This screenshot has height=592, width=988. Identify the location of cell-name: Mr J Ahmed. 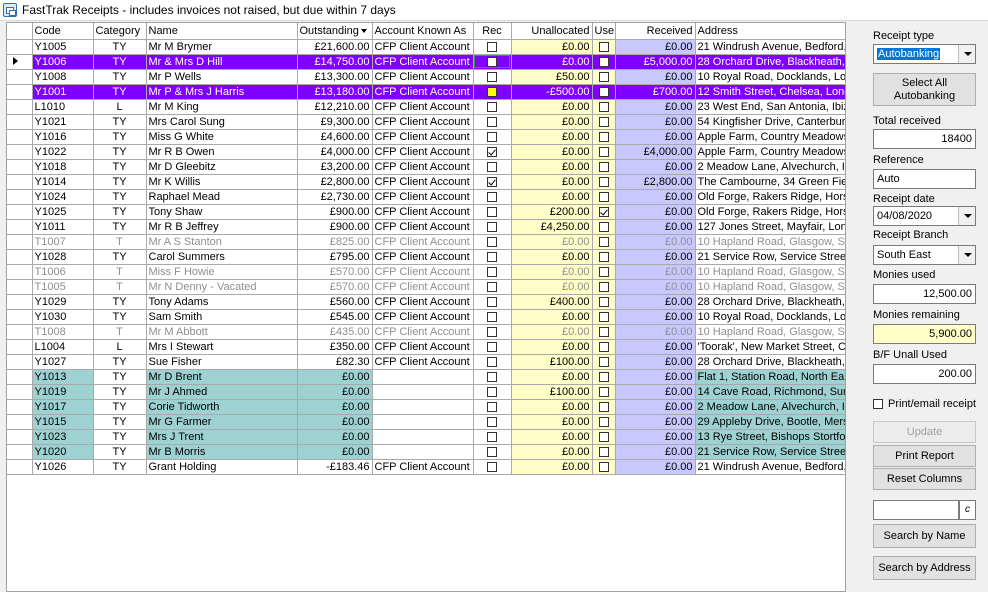
(222, 392).